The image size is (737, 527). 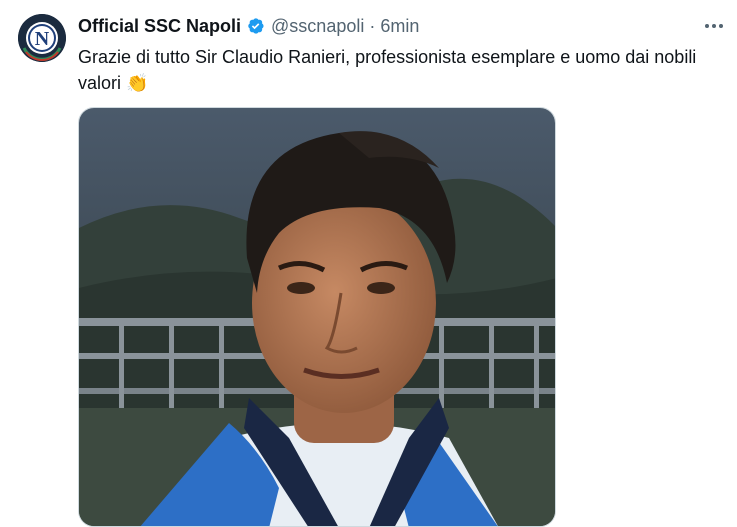 What do you see at coordinates (159, 26) in the screenshot?
I see `author-name: Official SSC Napoli` at bounding box center [159, 26].